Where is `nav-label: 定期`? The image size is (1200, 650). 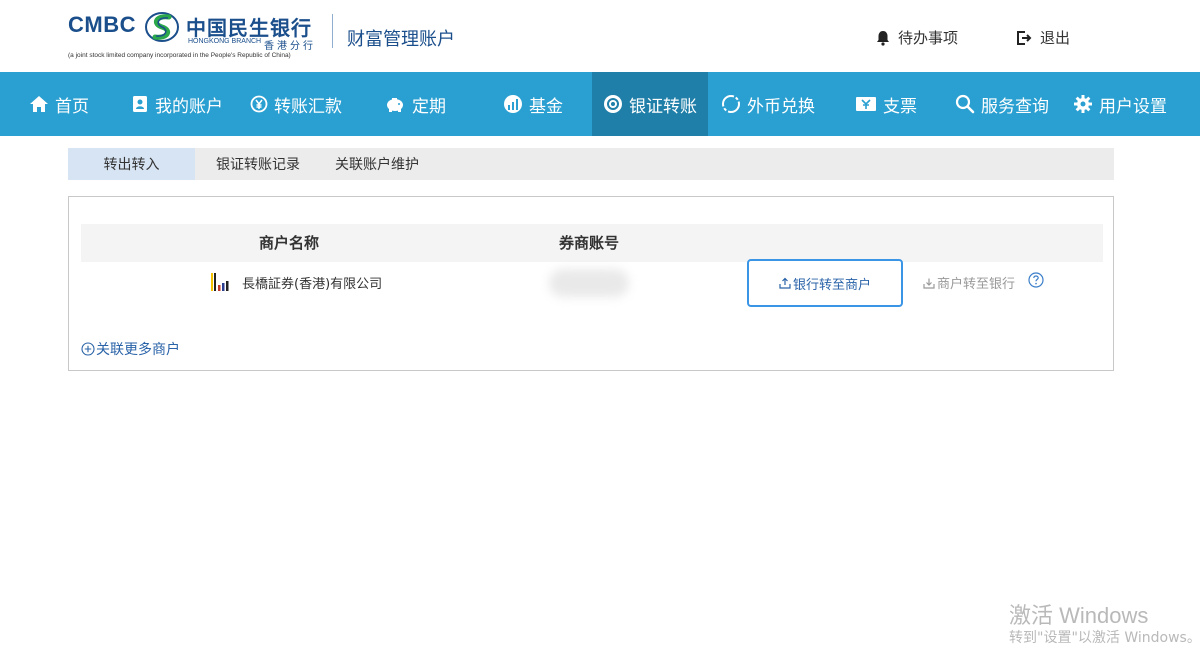 nav-label: 定期 is located at coordinates (429, 106).